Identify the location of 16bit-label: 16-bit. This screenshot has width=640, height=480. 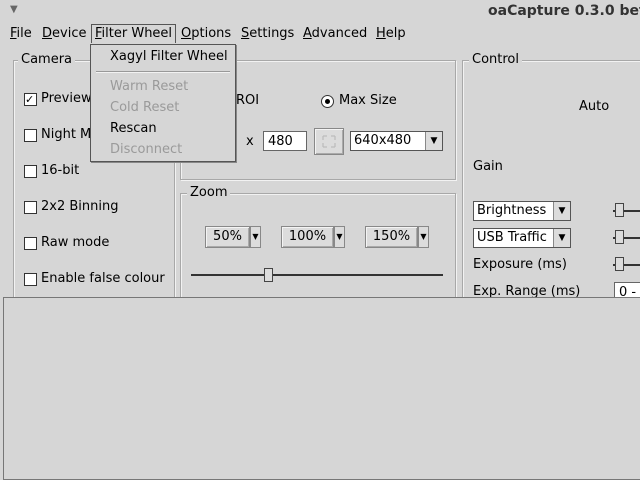
(60, 170).